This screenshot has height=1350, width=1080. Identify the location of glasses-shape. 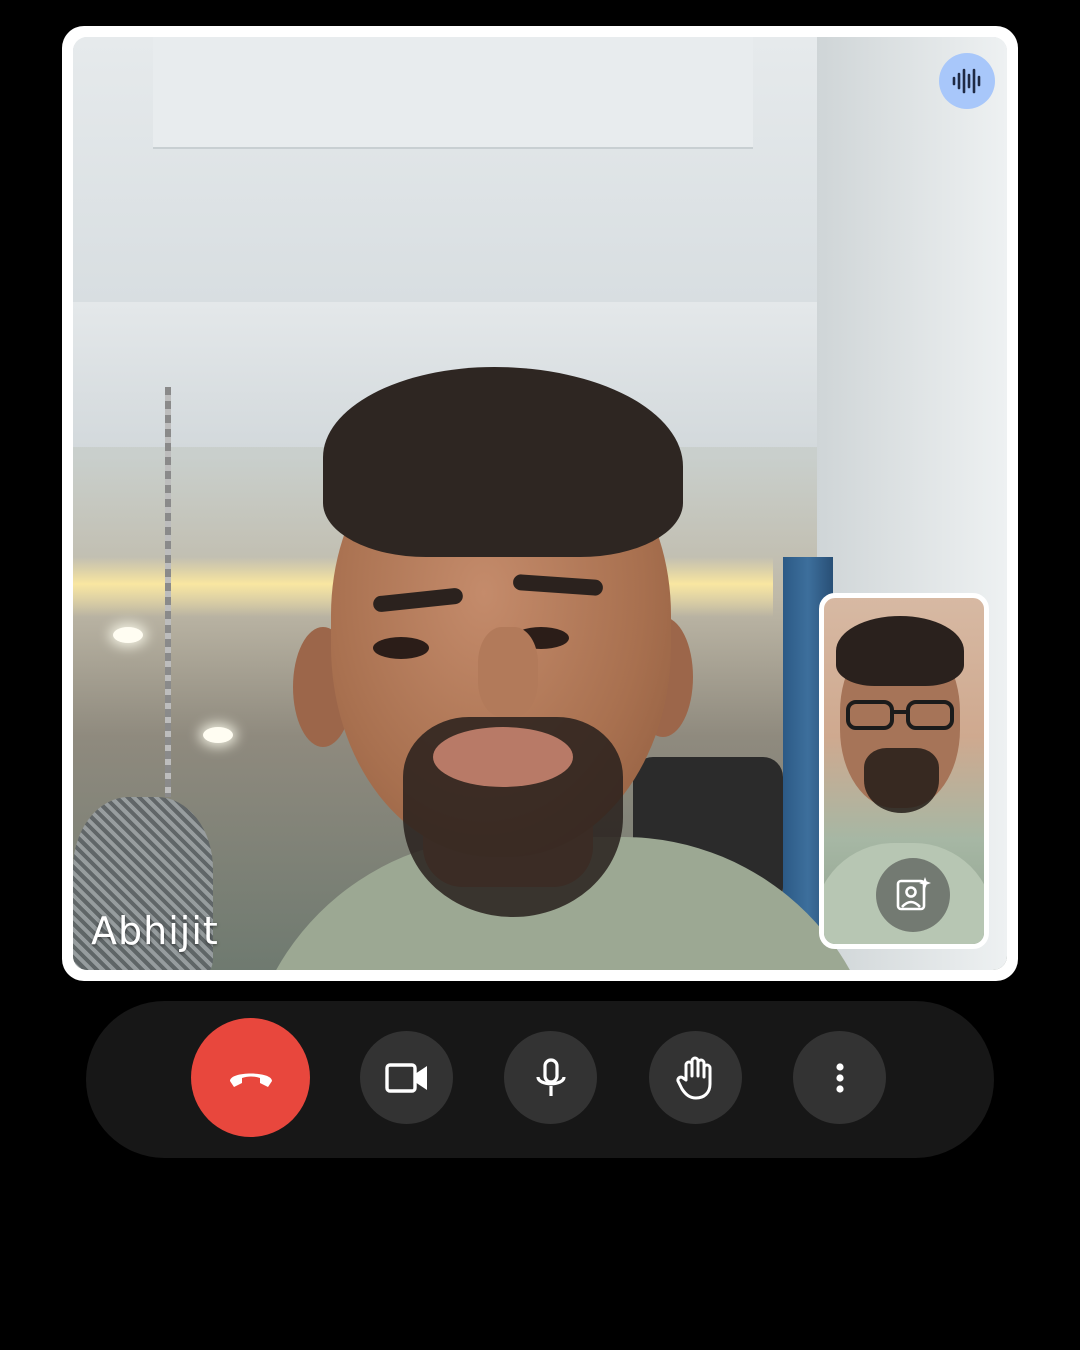
(900, 715).